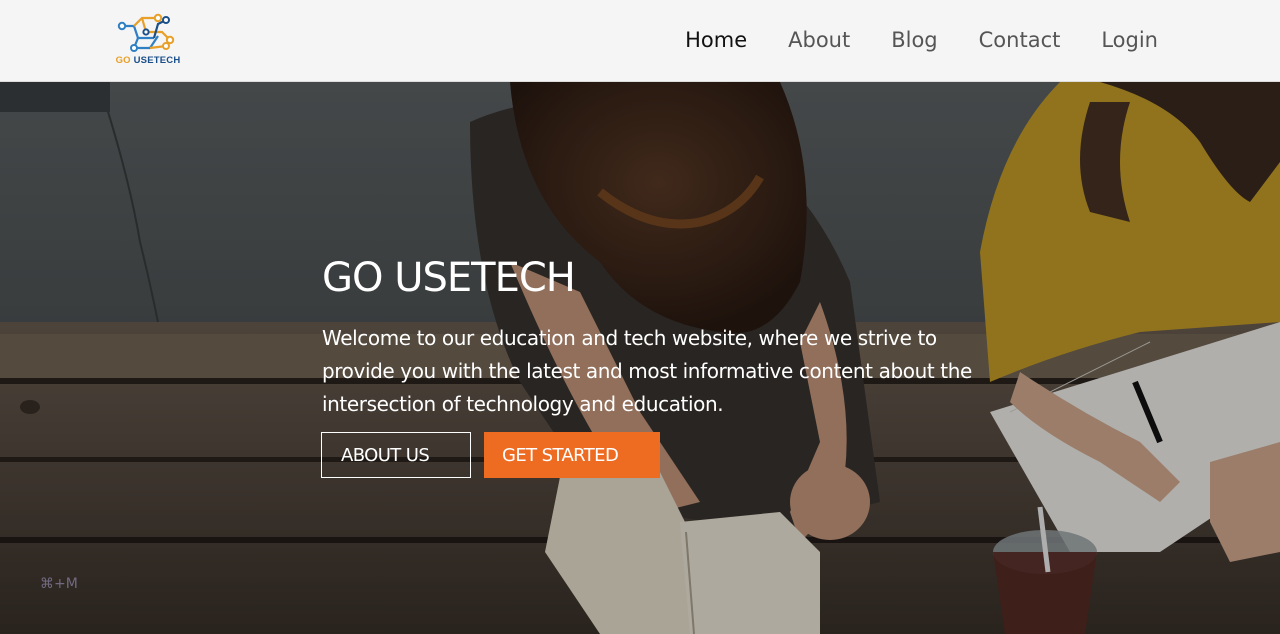 This screenshot has height=634, width=1280. I want to click on about-us-button: ABOUT US, so click(396, 455).